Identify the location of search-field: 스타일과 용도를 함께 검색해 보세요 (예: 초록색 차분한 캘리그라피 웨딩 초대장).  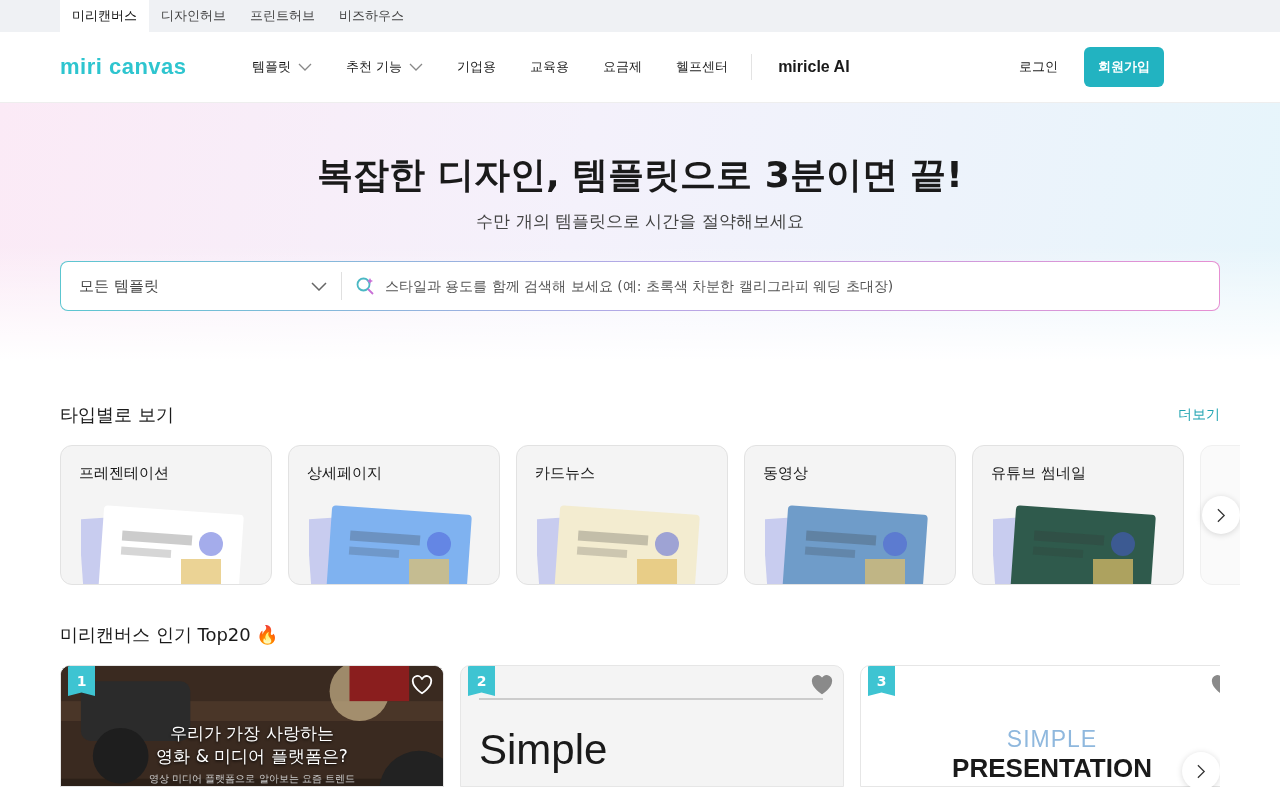
(801, 286).